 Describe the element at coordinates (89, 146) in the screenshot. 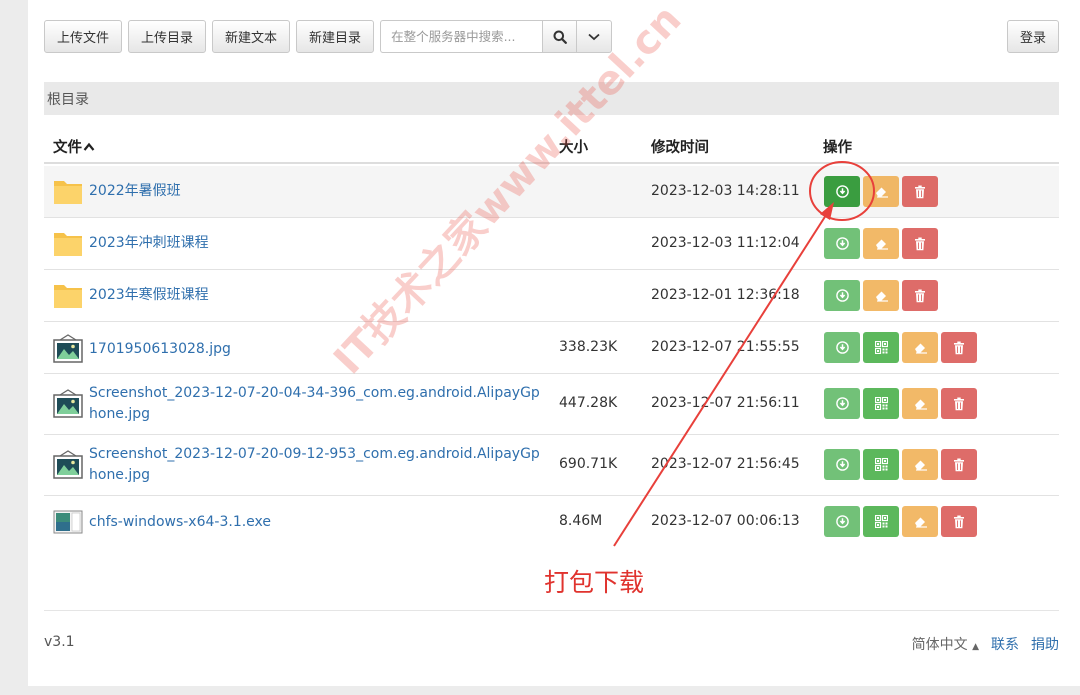

I see `sort-up-icon` at that location.